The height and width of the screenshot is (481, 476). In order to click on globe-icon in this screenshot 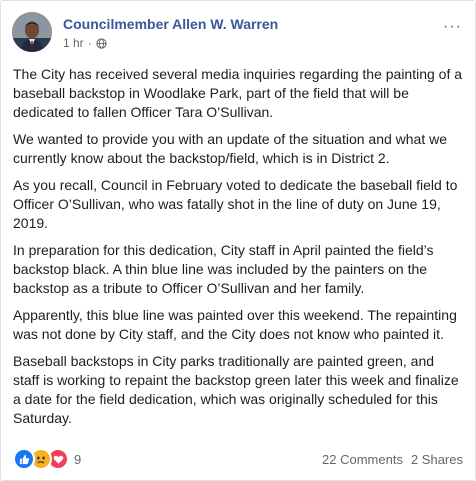, I will do `click(101, 43)`.